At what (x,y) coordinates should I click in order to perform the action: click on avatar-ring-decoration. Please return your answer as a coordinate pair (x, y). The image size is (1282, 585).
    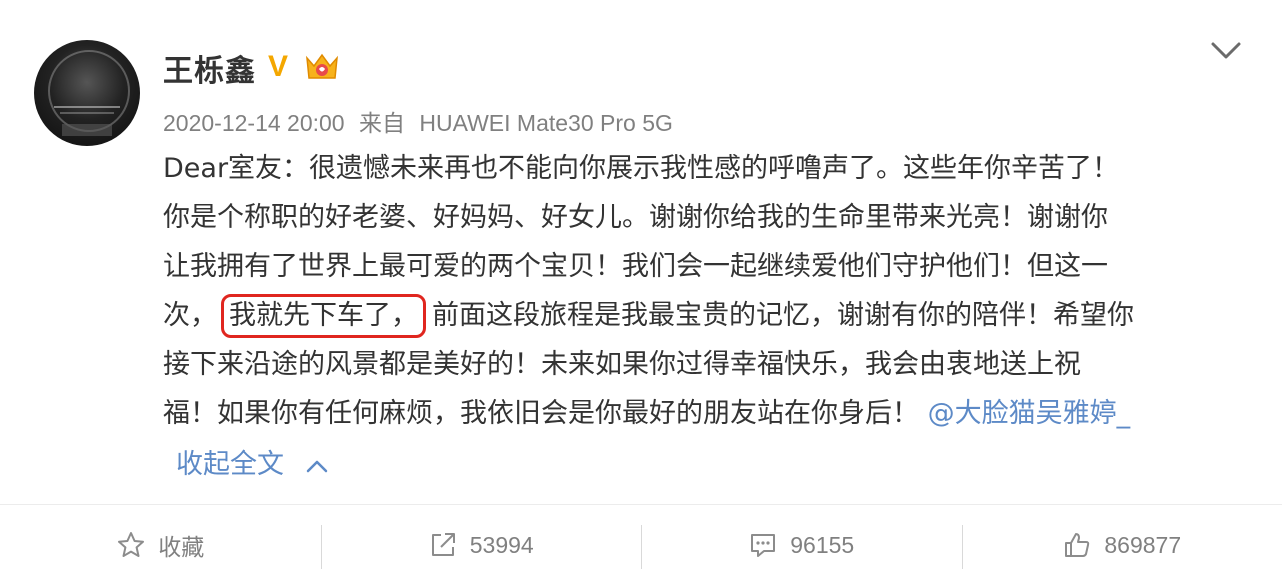
    Looking at the image, I should click on (89, 91).